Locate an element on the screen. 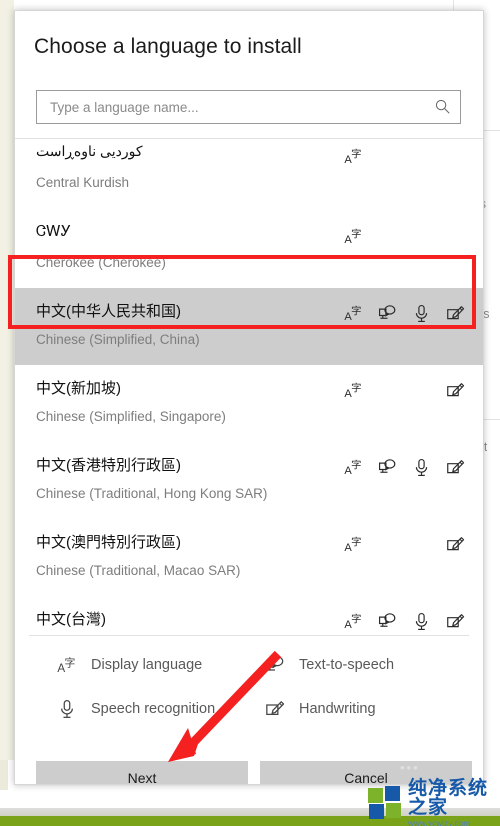  legend-item-label: Handwriting is located at coordinates (337, 709).